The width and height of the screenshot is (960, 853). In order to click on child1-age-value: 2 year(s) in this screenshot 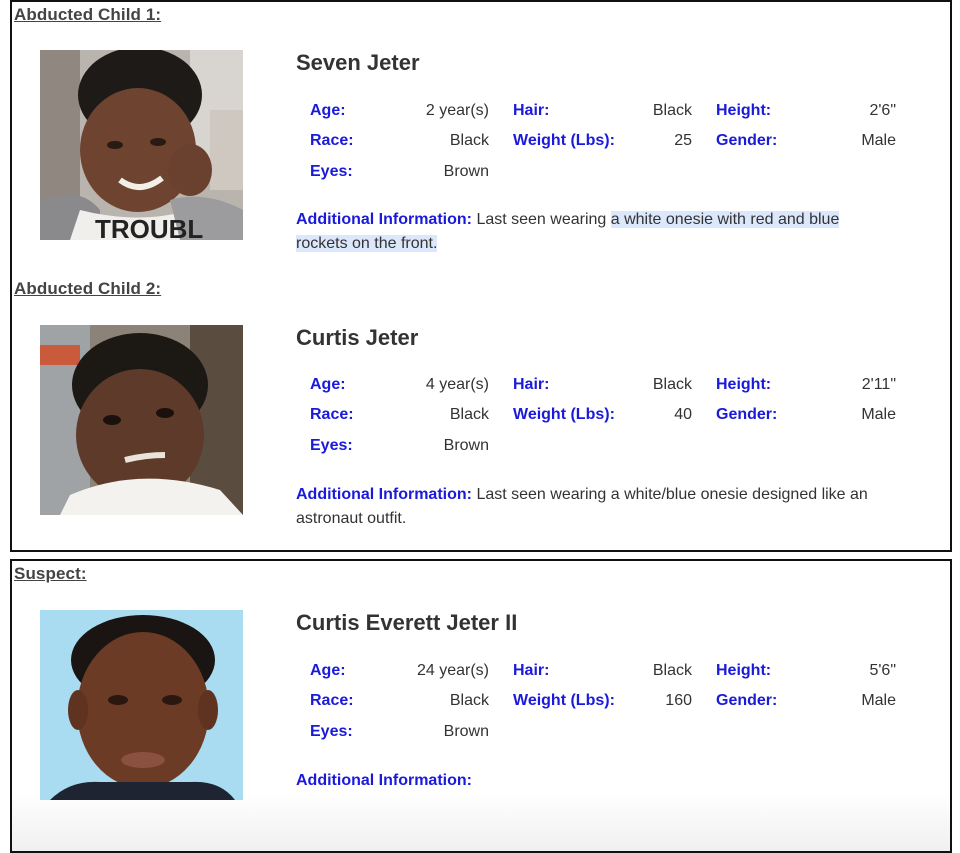, I will do `click(457, 110)`.